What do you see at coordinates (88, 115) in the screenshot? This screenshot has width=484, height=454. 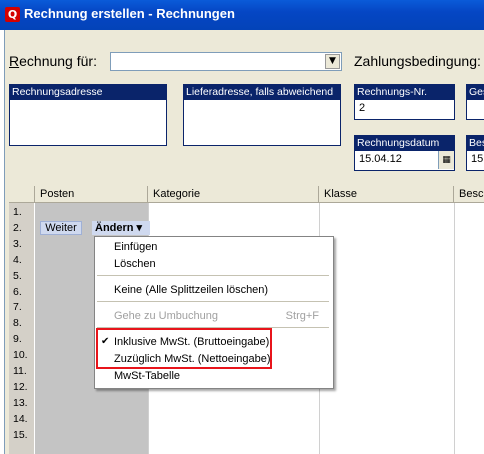 I see `rechnungsadresse-box: Rechnungsadresse` at bounding box center [88, 115].